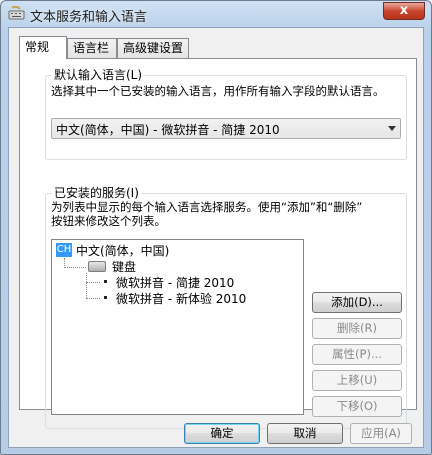  Describe the element at coordinates (357, 380) in the screenshot. I see `move-up-button: 上移(U)` at that location.